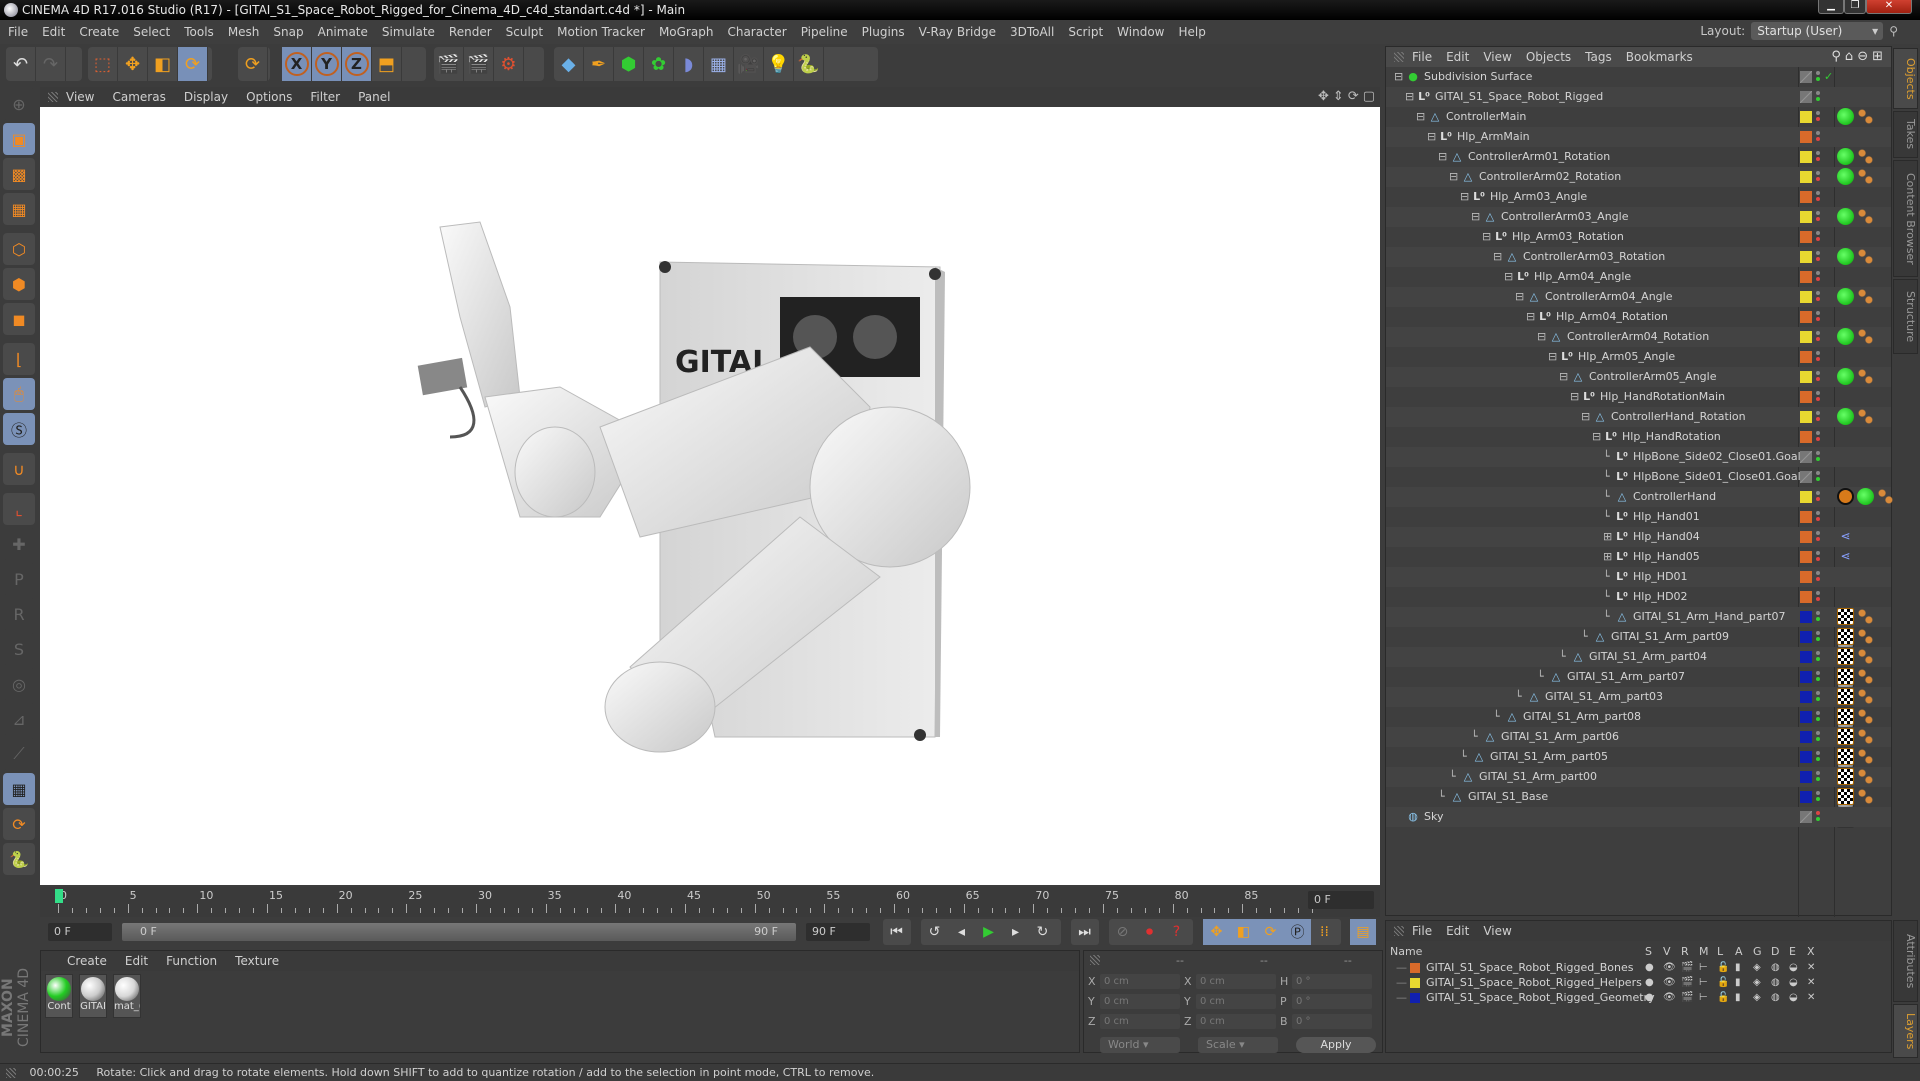 The image size is (1920, 1081). I want to click on viewport-menu-options: Options, so click(269, 97).